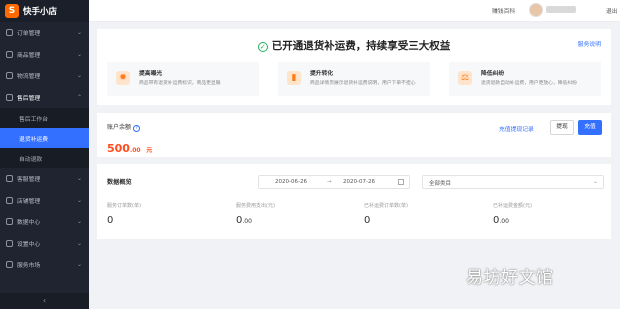 This screenshot has width=620, height=309. Describe the element at coordinates (129, 146) in the screenshot. I see `balance-amount: 500.00 元` at that location.